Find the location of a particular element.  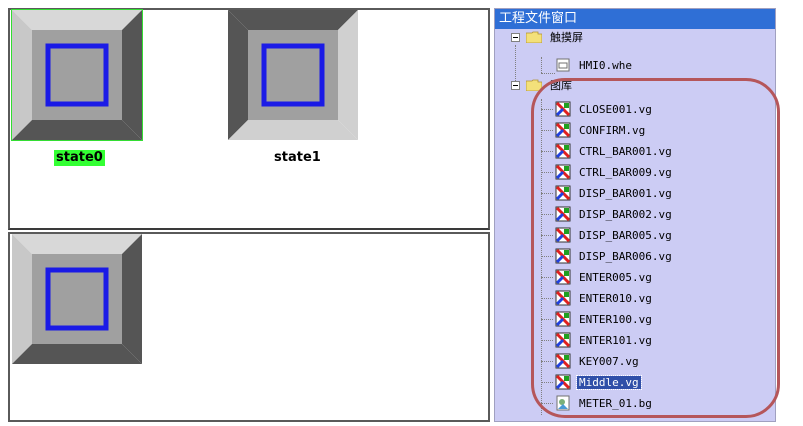

library-item-label: ENTER010.vg is located at coordinates (615, 298).